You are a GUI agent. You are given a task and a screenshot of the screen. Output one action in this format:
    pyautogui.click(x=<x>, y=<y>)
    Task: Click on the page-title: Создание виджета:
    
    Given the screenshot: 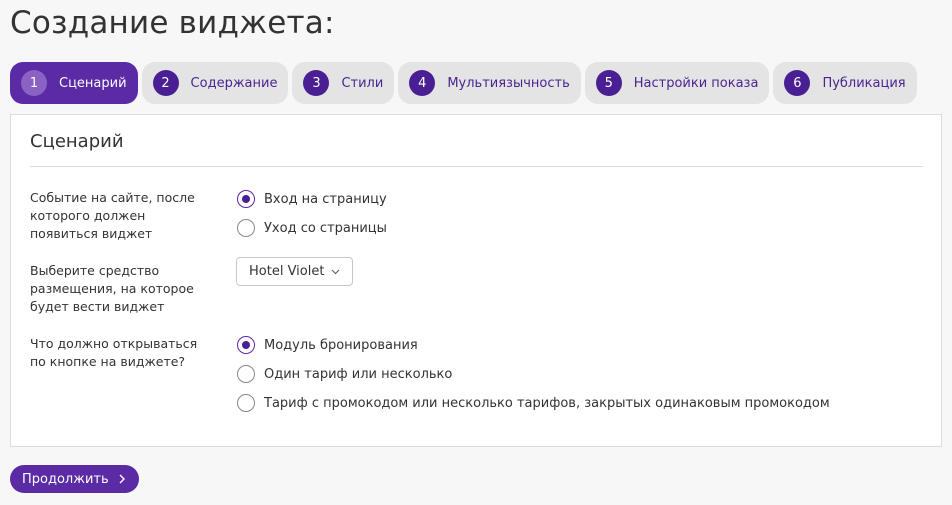 What is the action you would take?
    pyautogui.click(x=172, y=23)
    